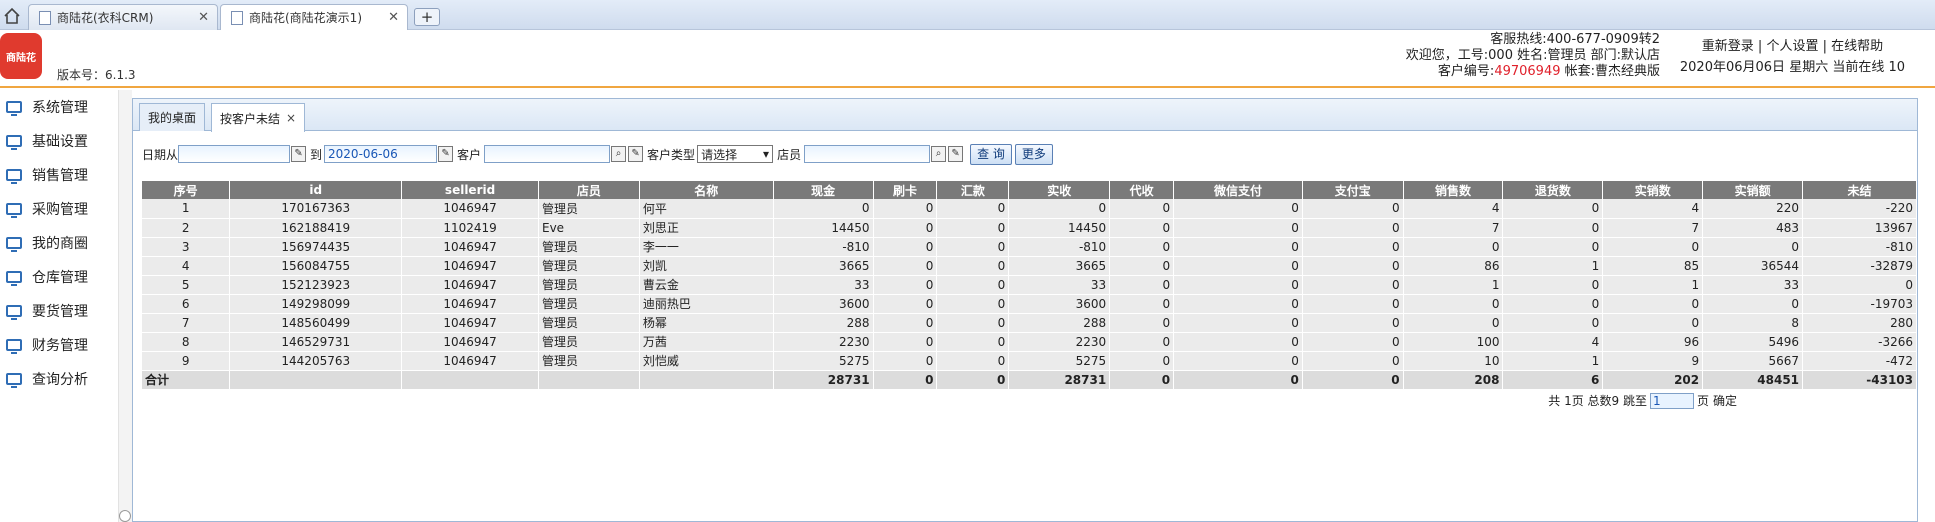 The width and height of the screenshot is (1935, 522). What do you see at coordinates (291, 118) in the screenshot?
I see `close-icon: ×` at bounding box center [291, 118].